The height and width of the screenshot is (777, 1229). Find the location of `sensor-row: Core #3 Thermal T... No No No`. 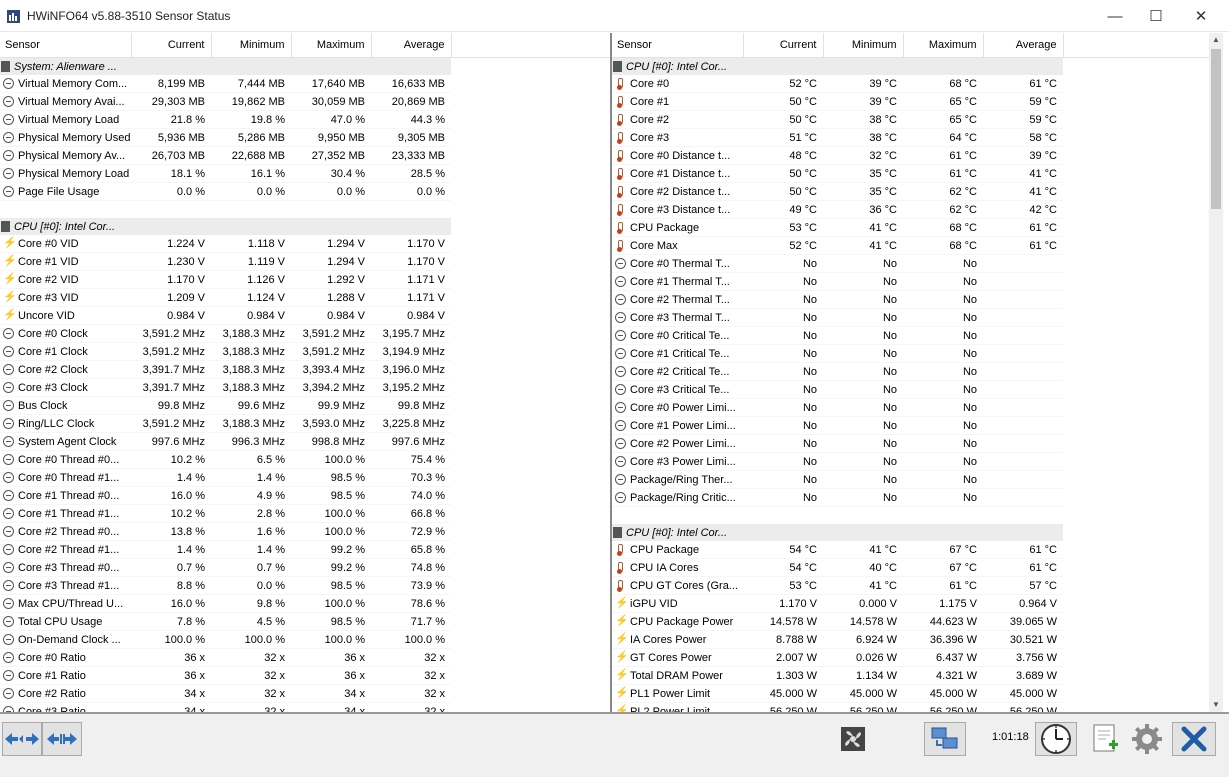

sensor-row: Core #3 Thermal T... No No No is located at coordinates (910, 317).